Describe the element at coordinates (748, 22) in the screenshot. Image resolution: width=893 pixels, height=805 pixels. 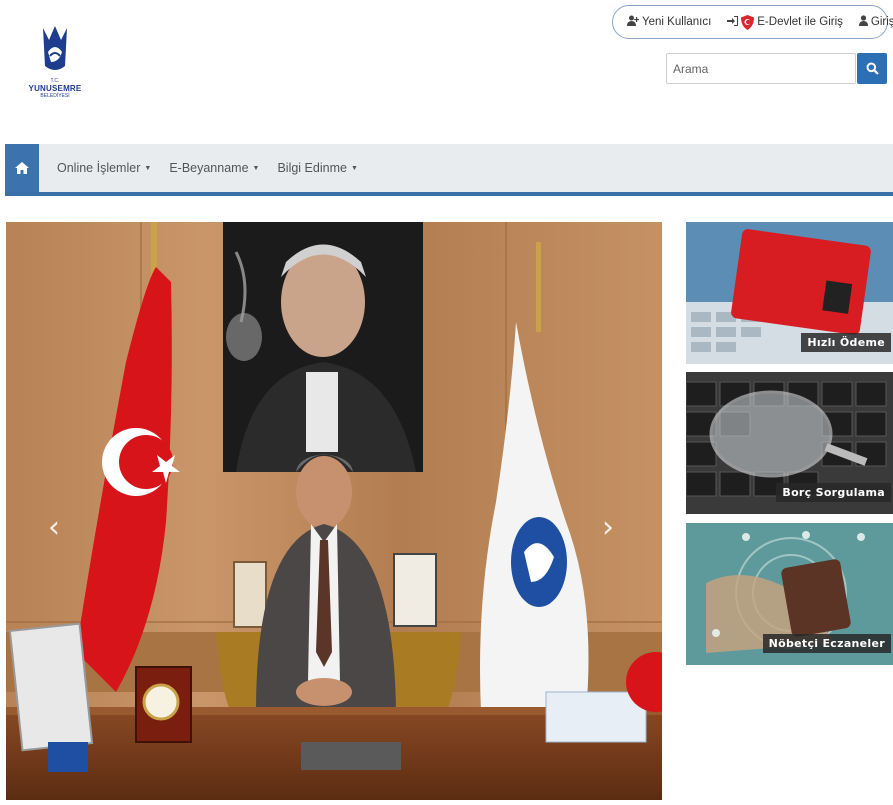
I see `edevlet-shield-icon` at that location.